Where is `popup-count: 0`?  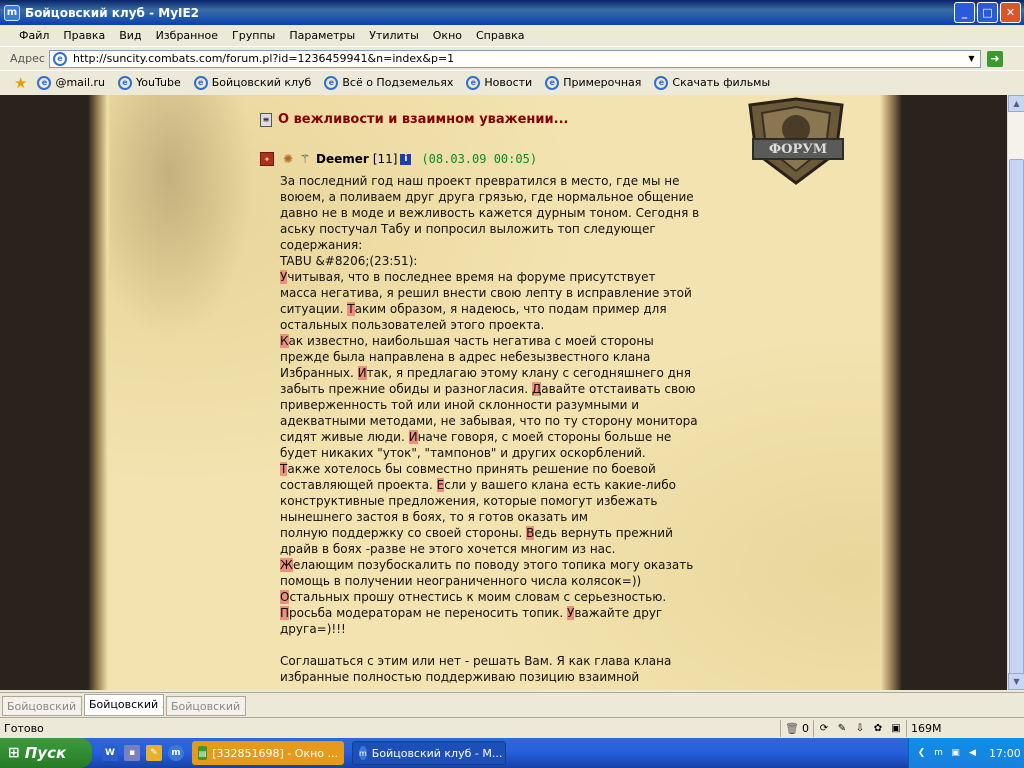
popup-count: 0 is located at coordinates (805, 728).